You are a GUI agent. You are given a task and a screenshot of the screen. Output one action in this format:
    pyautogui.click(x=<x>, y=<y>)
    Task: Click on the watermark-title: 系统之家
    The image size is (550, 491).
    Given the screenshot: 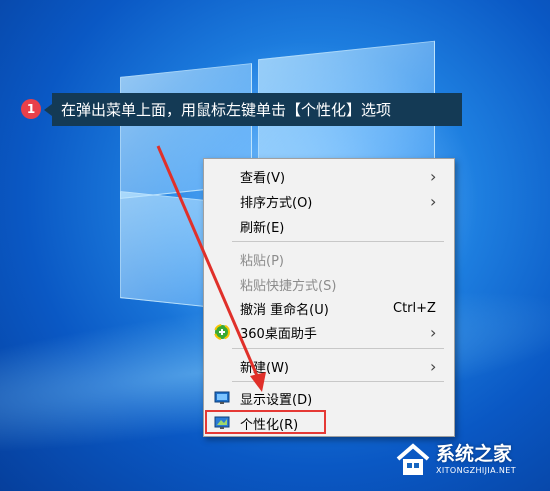 What is the action you would take?
    pyautogui.click(x=474, y=454)
    